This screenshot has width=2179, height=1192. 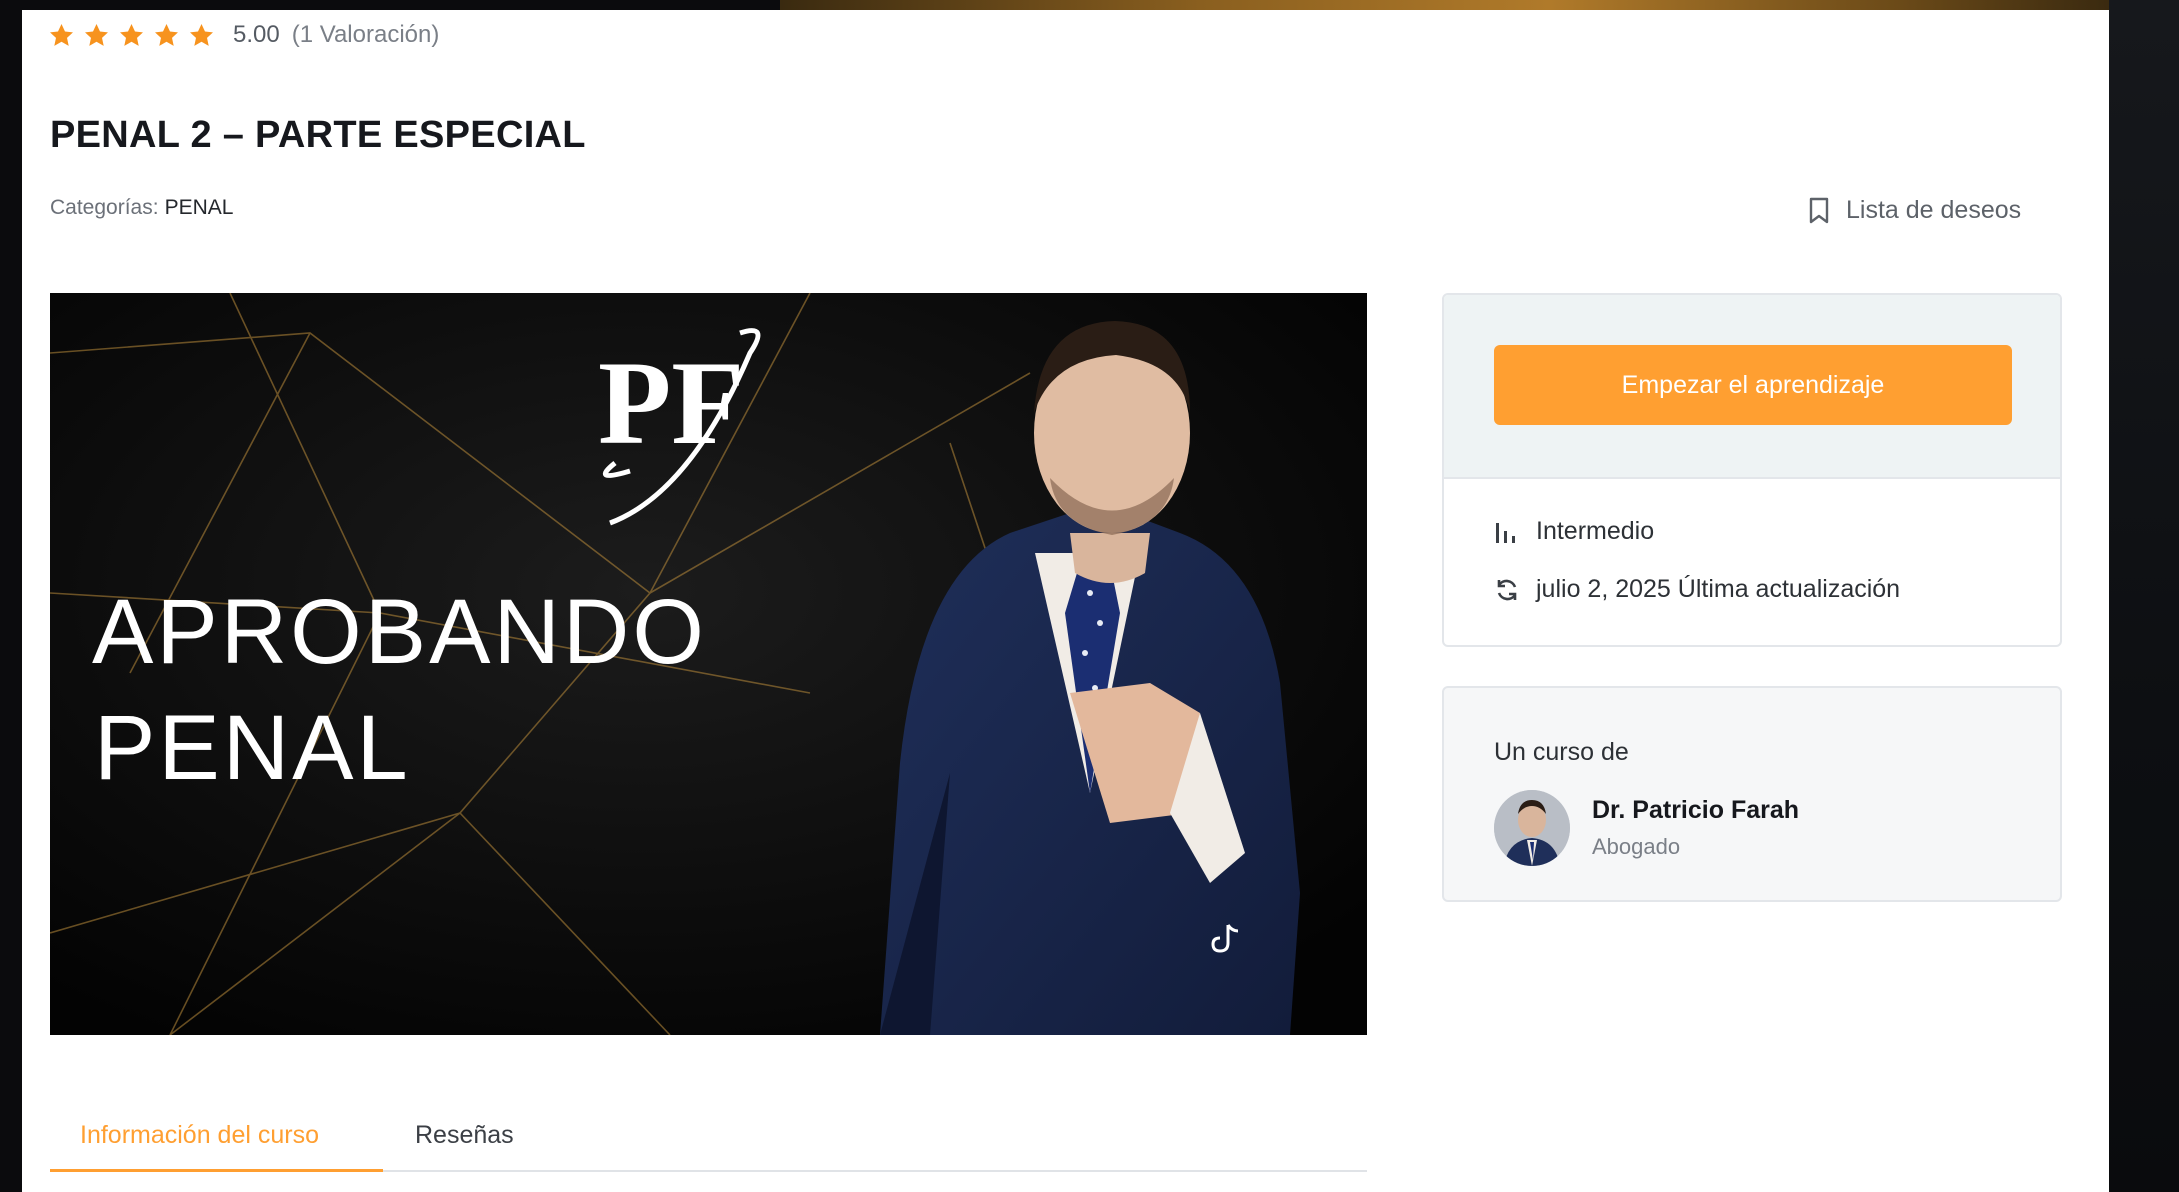 What do you see at coordinates (1561, 752) in the screenshot?
I see `author-label: Un curso de` at bounding box center [1561, 752].